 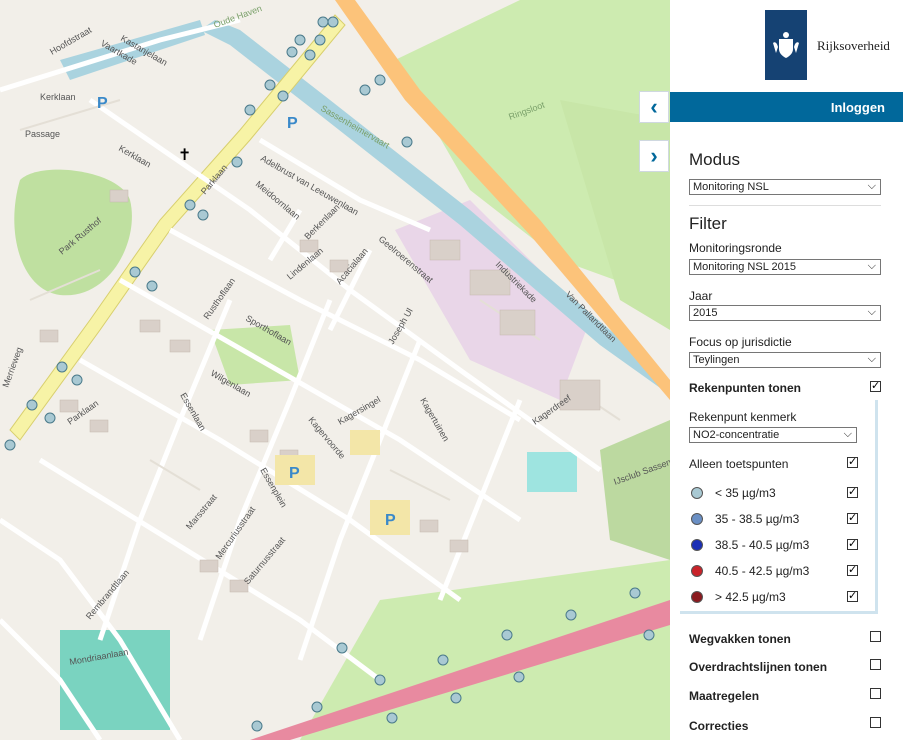 I want to click on overdracht-checkbox, so click(x=875, y=664).